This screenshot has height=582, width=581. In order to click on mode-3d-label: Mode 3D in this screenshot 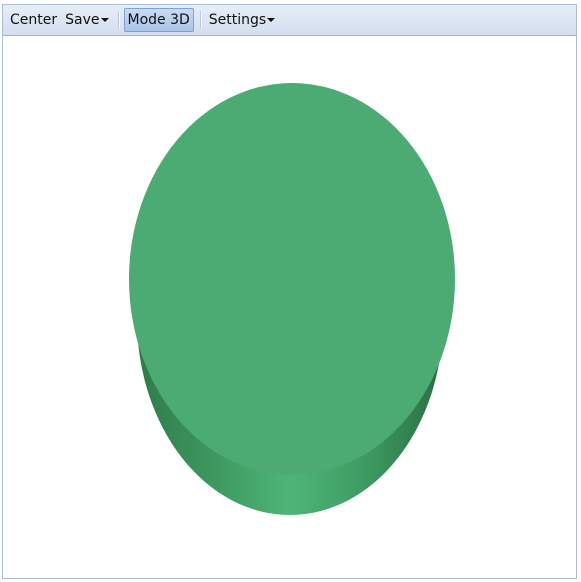, I will do `click(158, 20)`.